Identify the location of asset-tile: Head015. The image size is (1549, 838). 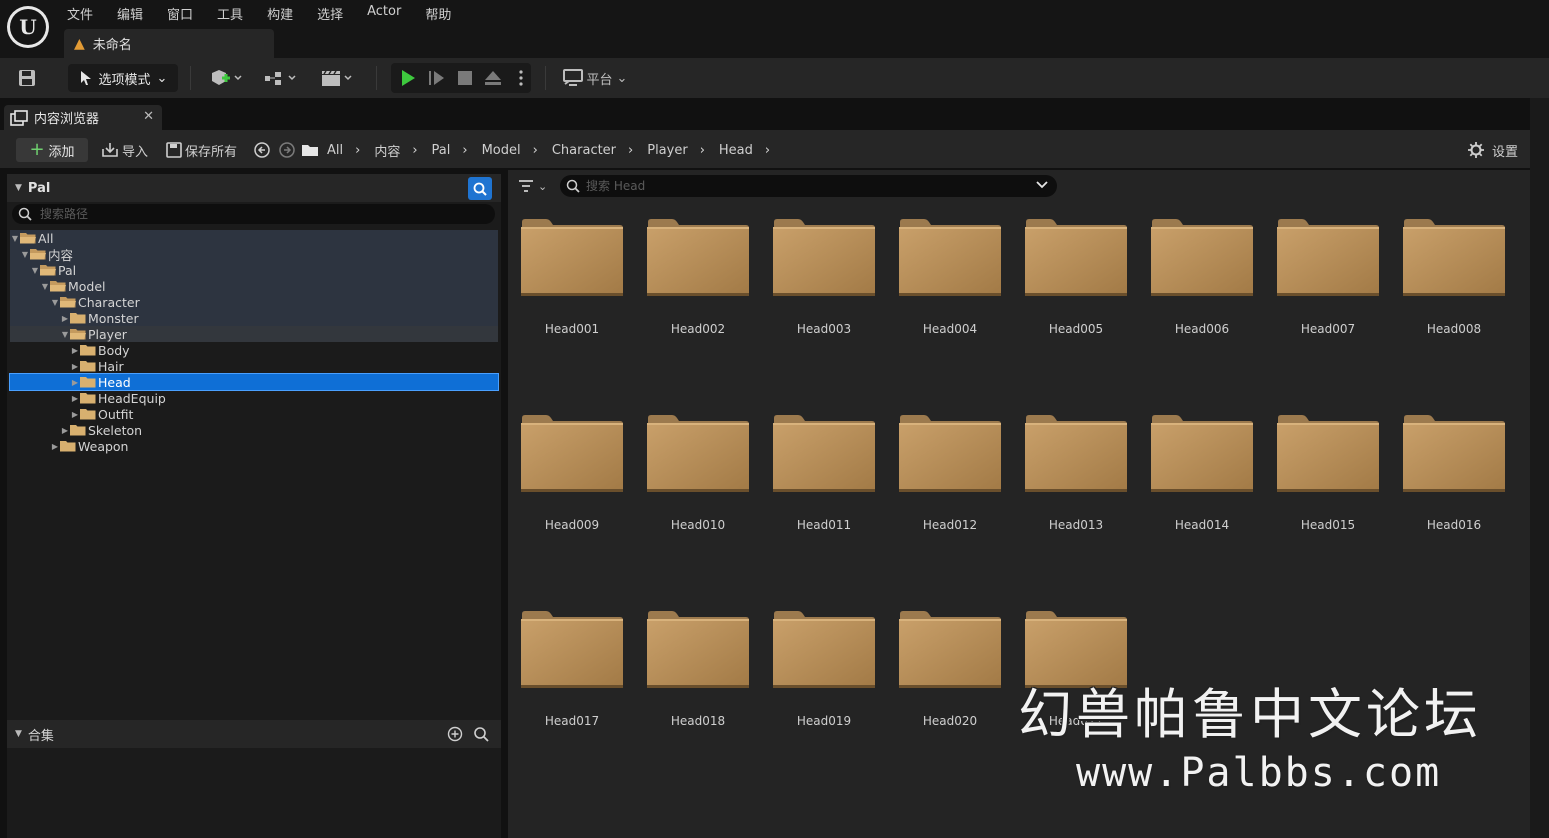
(1328, 494).